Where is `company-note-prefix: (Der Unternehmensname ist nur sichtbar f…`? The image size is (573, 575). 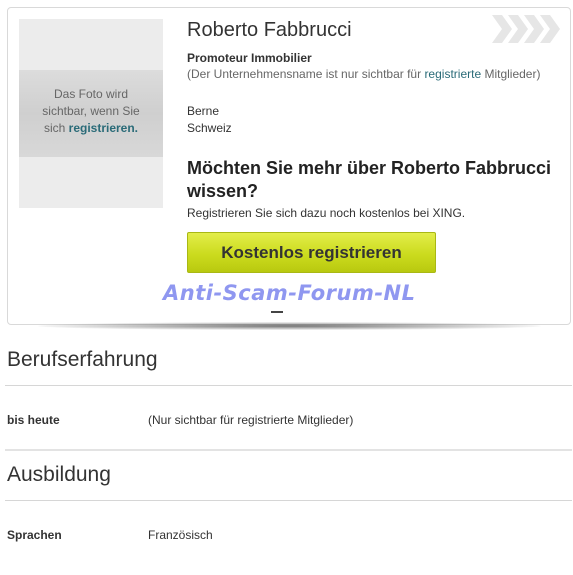 company-note-prefix: (Der Unternehmensname ist nur sichtbar f… is located at coordinates (306, 74).